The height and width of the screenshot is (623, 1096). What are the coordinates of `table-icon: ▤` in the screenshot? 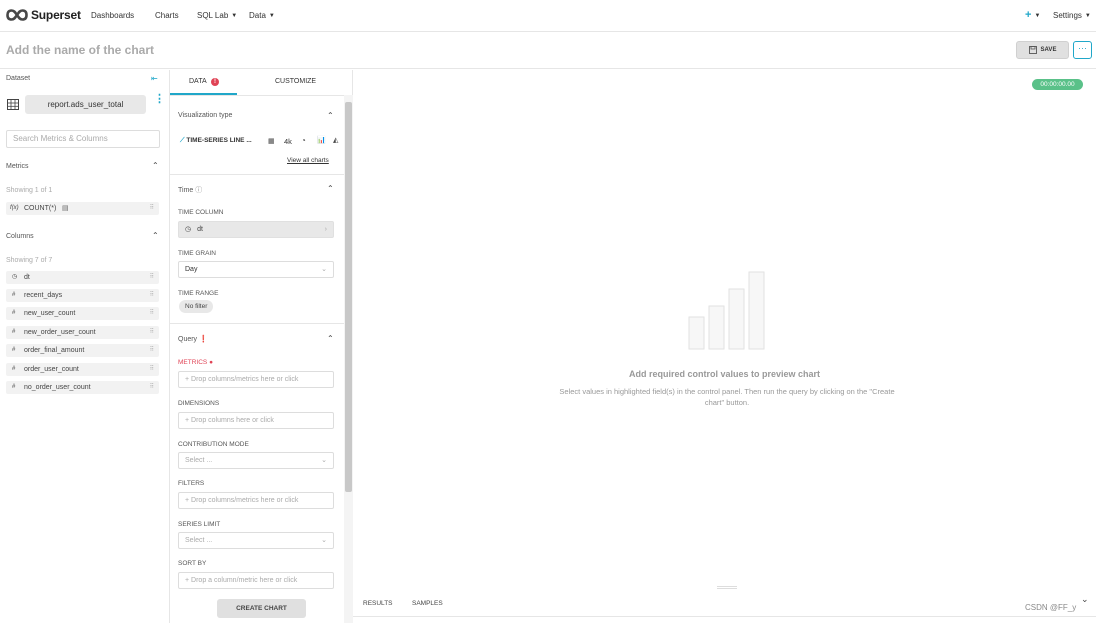 It's located at (65, 208).